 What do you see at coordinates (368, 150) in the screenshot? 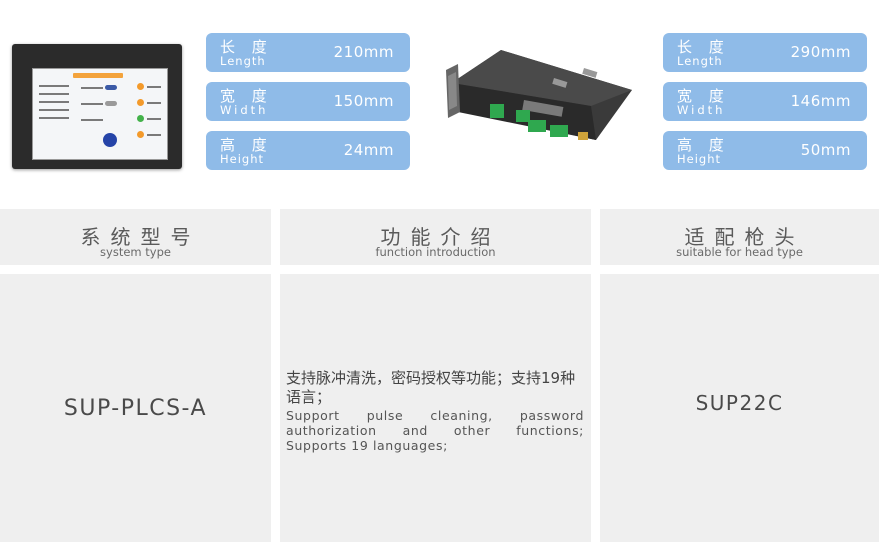
I see `spec-value: 24mm` at bounding box center [368, 150].